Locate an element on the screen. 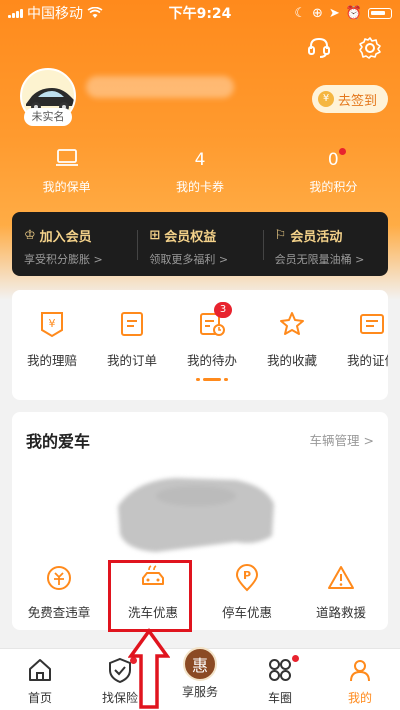  stat-policies: 我的保单 is located at coordinates (66, 171).